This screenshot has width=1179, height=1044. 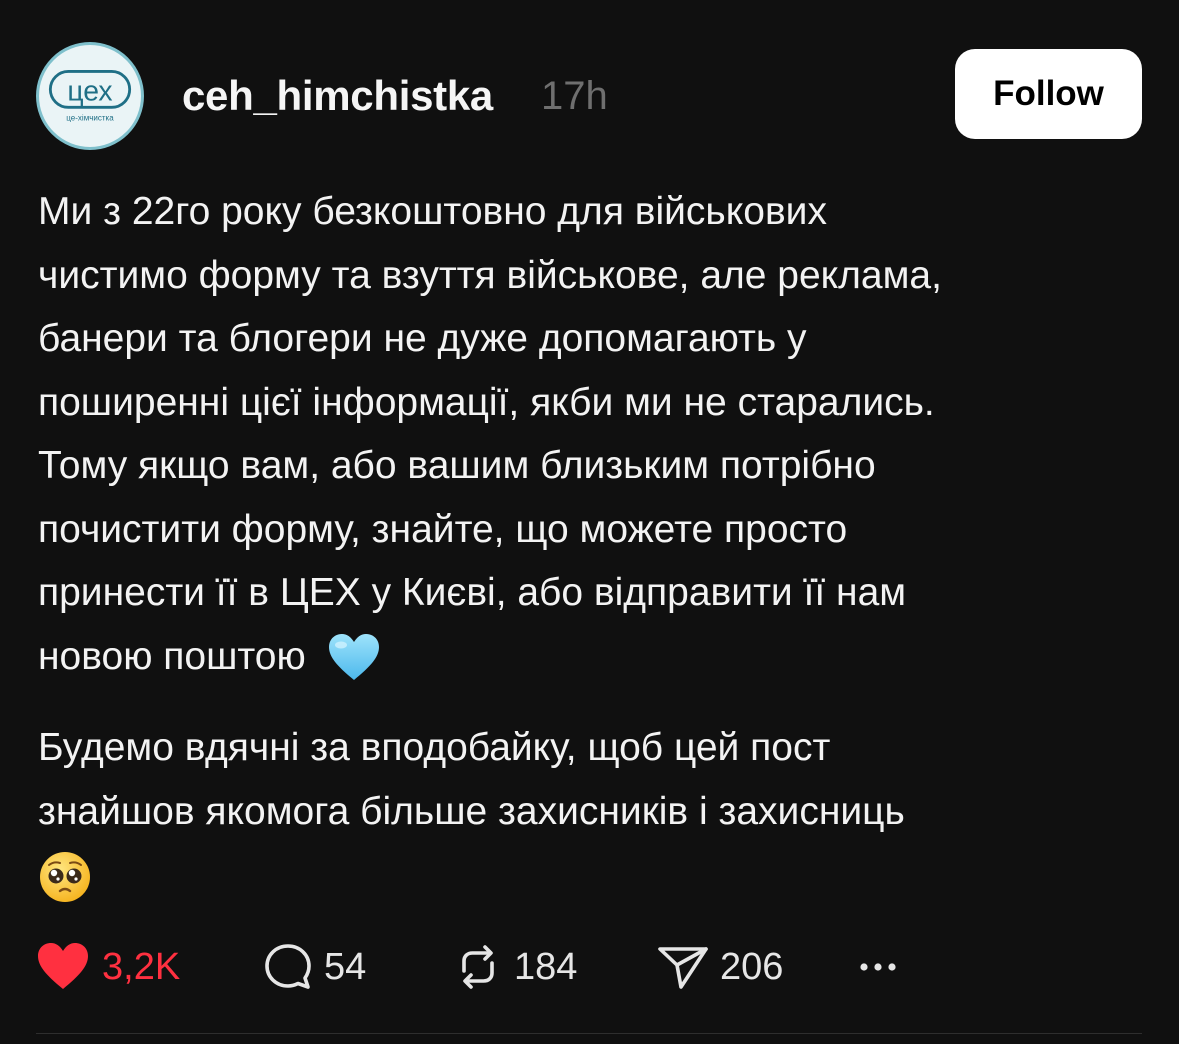 I want to click on reply-count: 54, so click(x=345, y=966).